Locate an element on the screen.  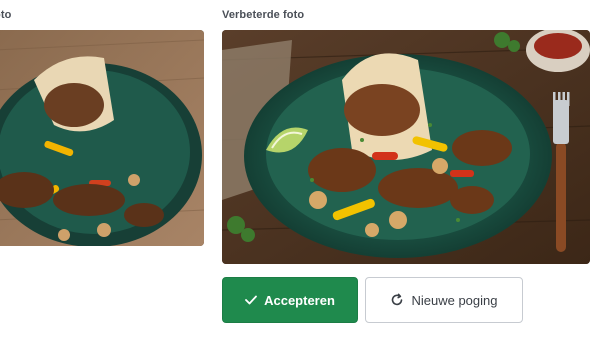
improved-photo-label: Verbeterde foto is located at coordinates (263, 15).